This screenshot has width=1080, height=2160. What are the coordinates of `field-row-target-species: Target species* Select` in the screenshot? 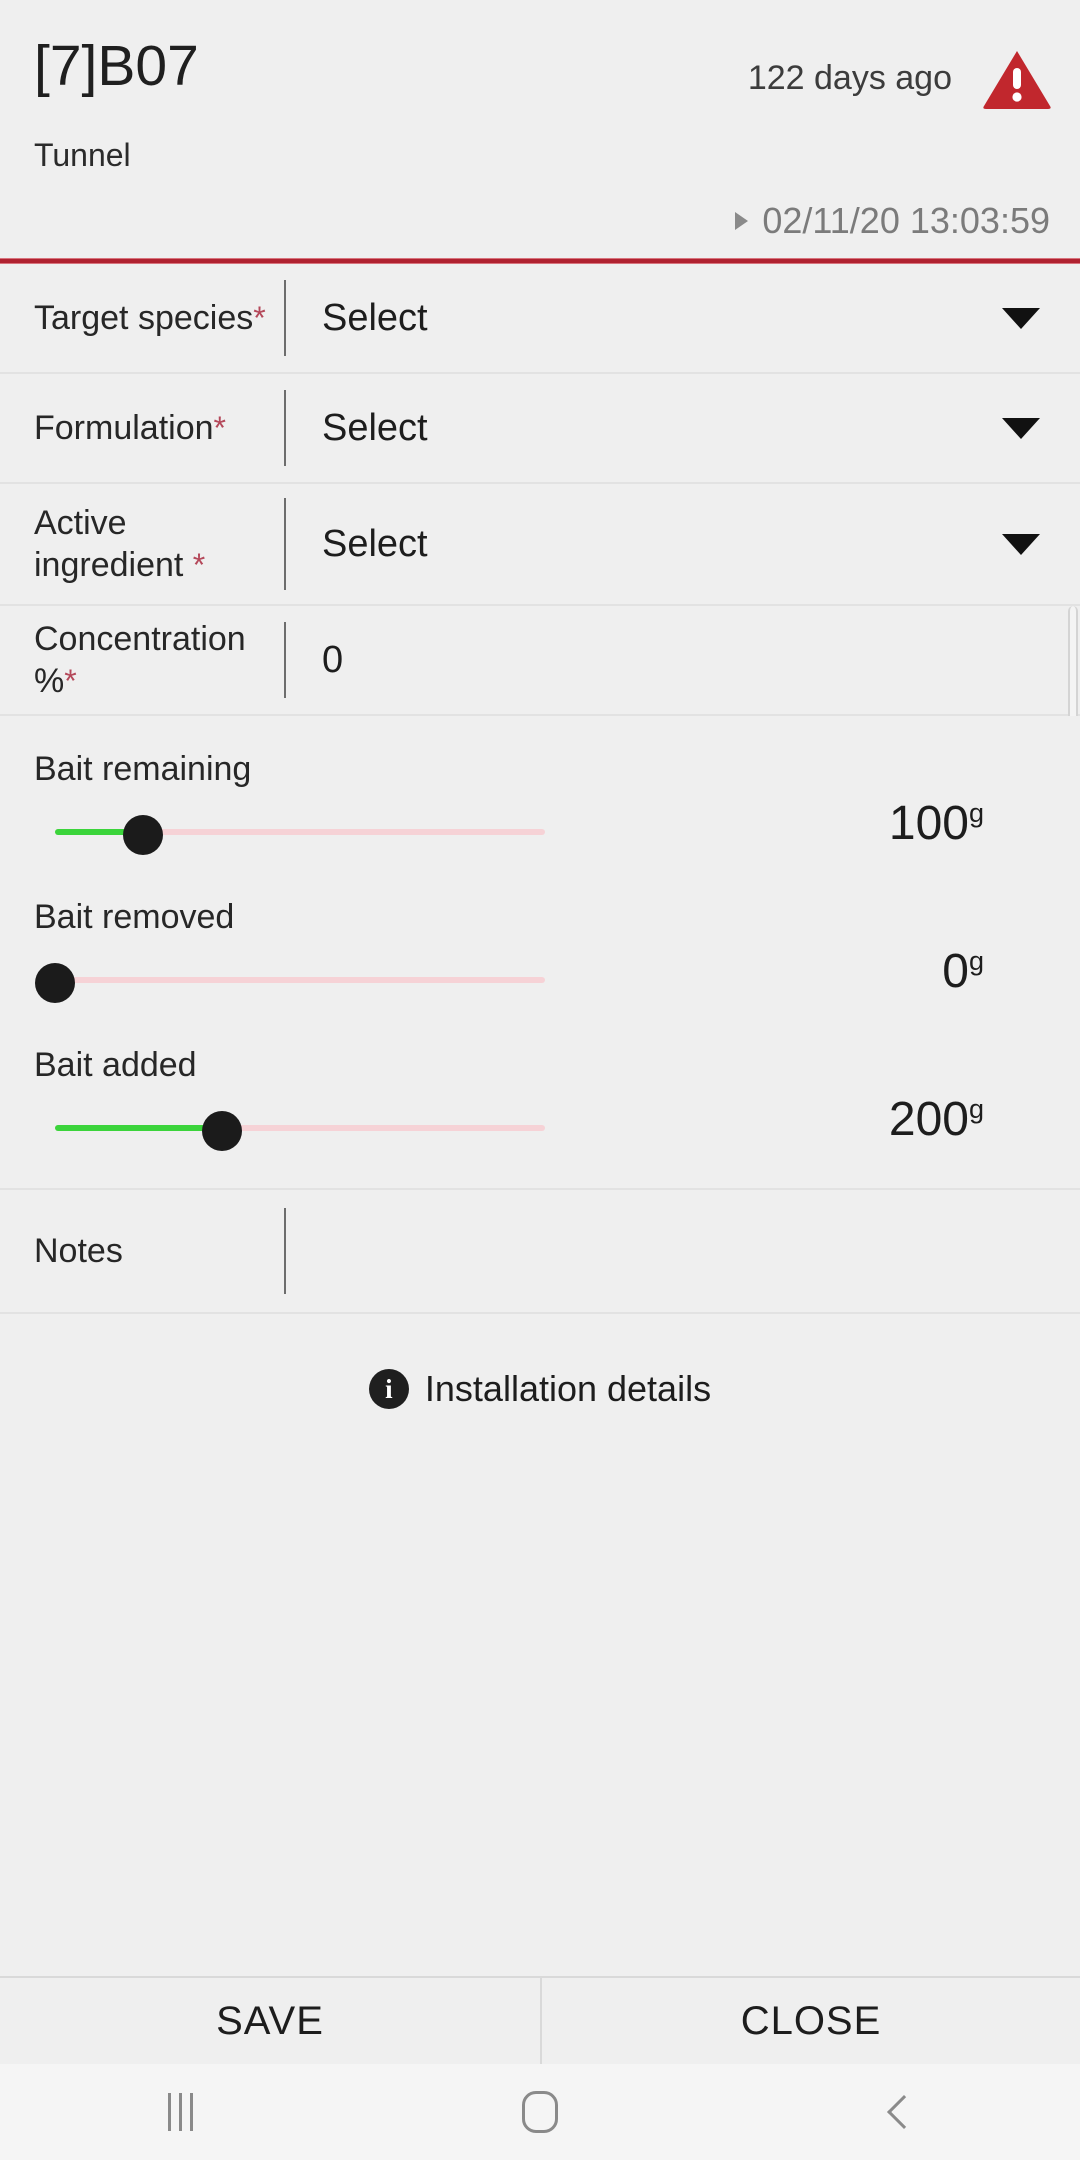 It's located at (540, 319).